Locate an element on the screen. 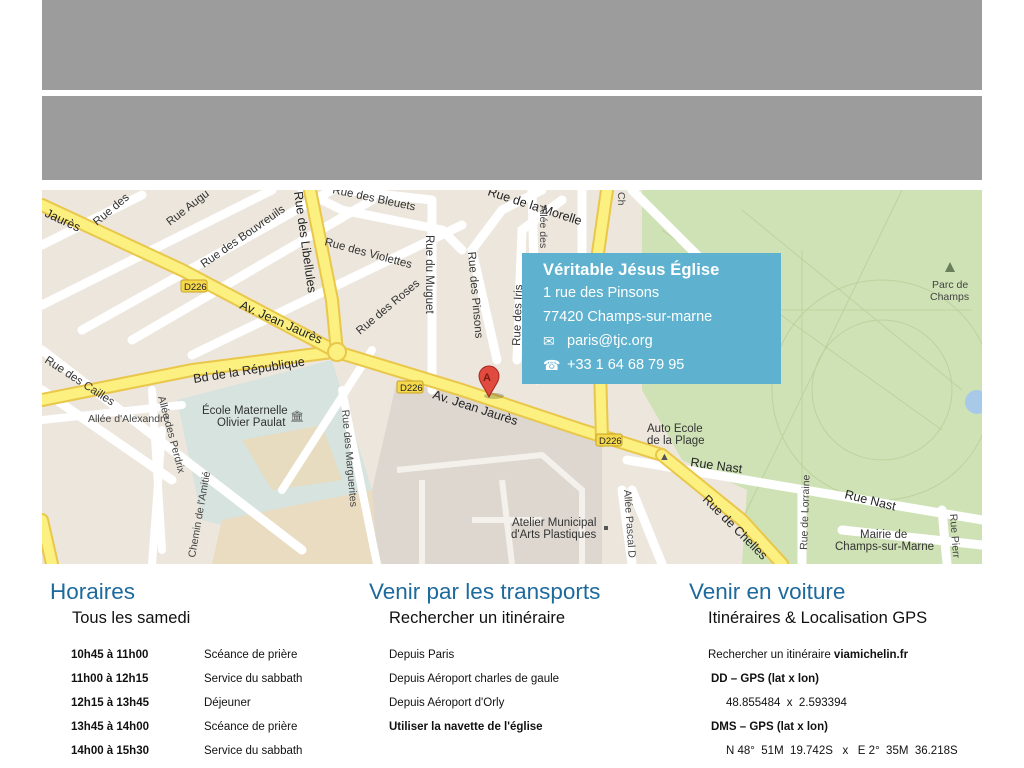 This screenshot has width=1024, height=768. street-label: Rue du Muguet is located at coordinates (429, 274).